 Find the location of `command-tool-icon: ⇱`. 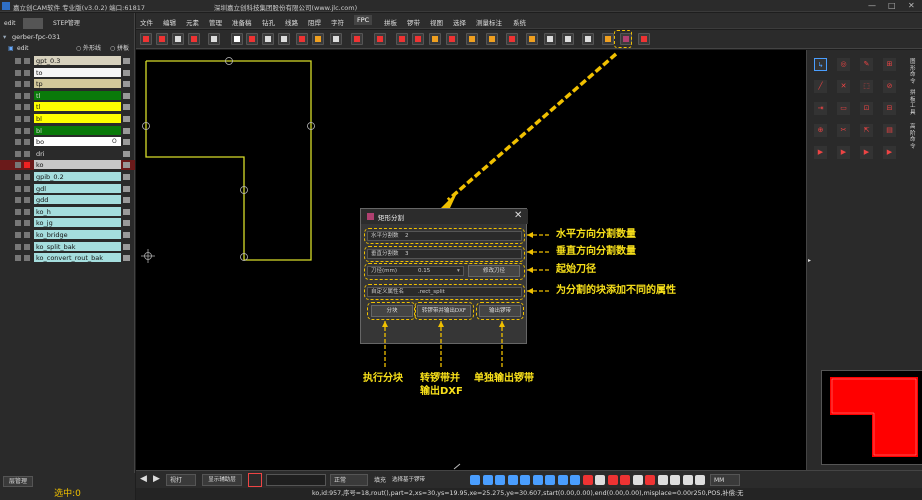

command-tool-icon: ⇱ is located at coordinates (866, 130).